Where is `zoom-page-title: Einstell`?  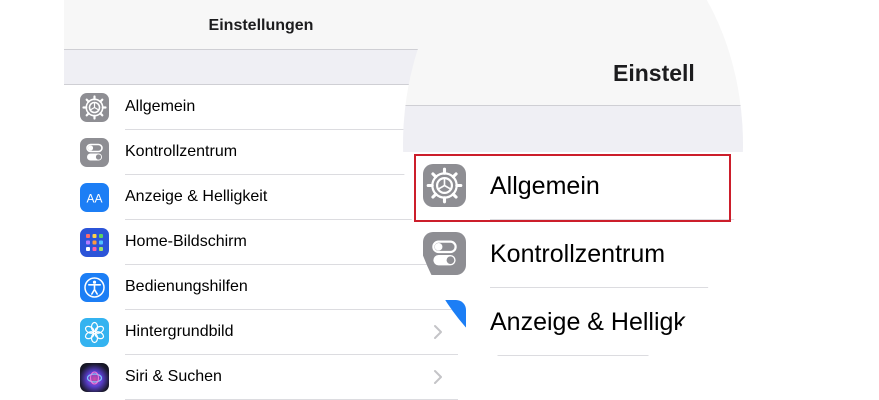 zoom-page-title: Einstell is located at coordinates (654, 73).